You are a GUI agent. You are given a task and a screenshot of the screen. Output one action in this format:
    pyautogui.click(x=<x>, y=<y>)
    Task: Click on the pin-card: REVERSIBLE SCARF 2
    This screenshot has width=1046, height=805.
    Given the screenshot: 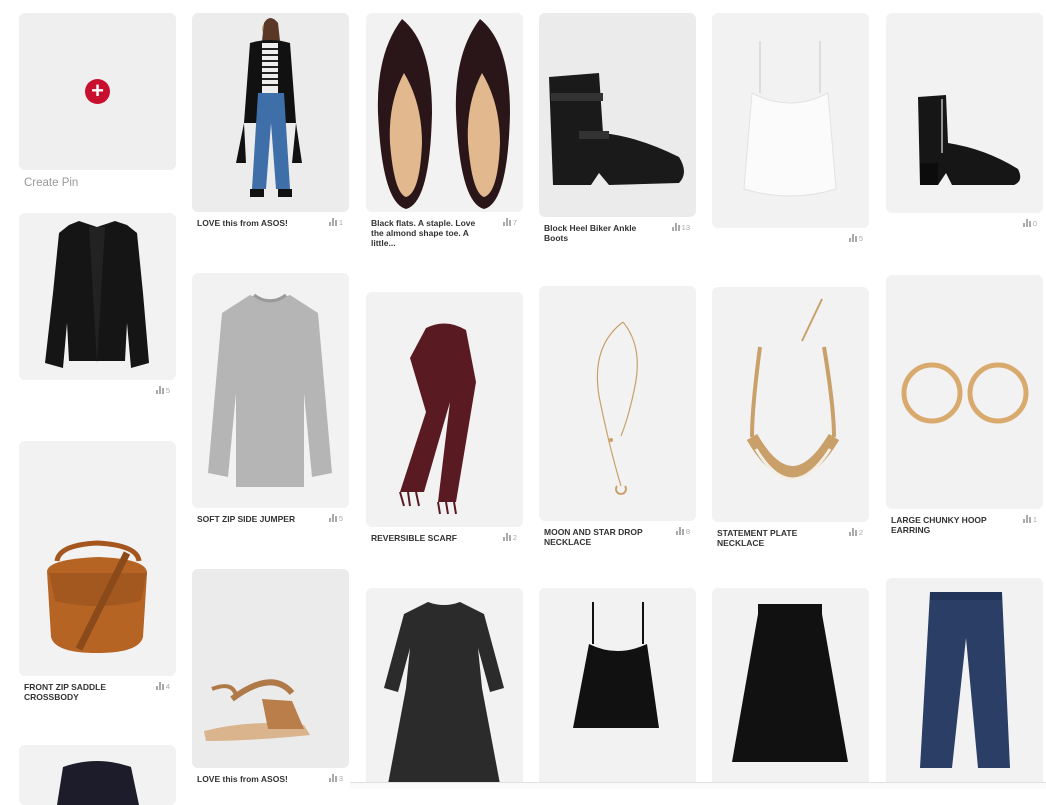 What is the action you would take?
    pyautogui.click(x=444, y=419)
    